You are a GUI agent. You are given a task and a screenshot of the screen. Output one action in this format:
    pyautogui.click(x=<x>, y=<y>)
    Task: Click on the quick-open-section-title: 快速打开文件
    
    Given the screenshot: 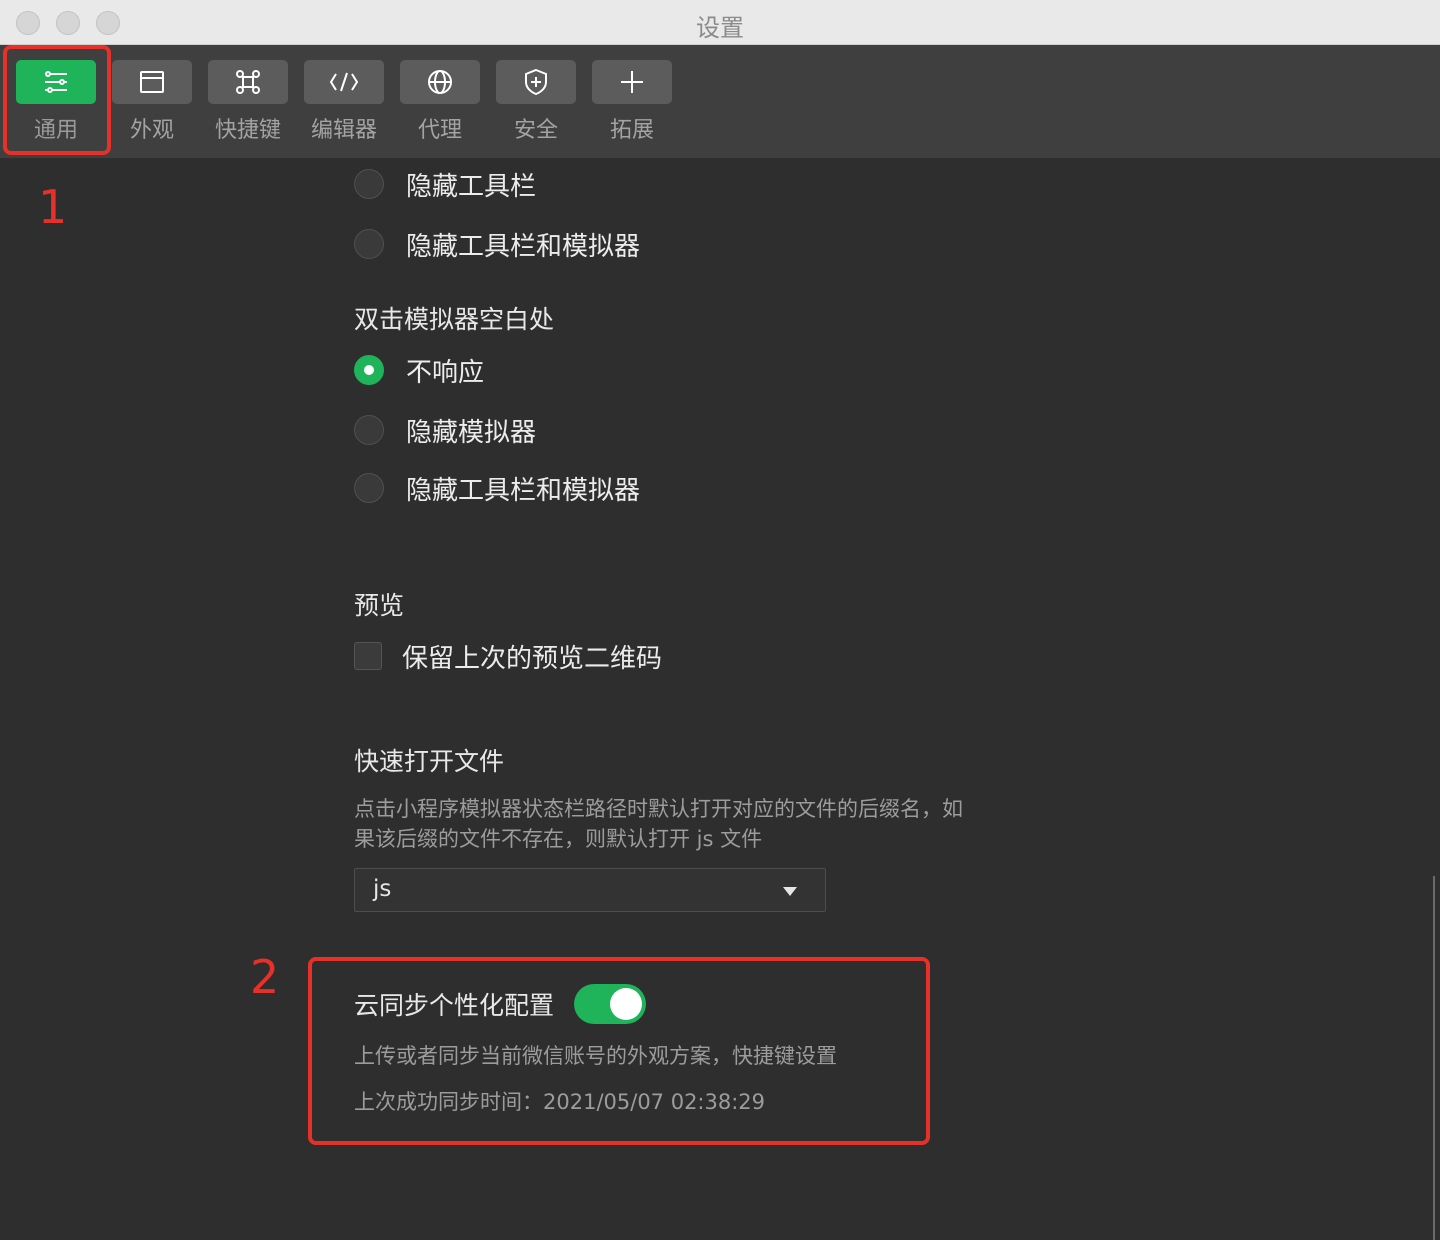 What is the action you would take?
    pyautogui.click(x=429, y=761)
    